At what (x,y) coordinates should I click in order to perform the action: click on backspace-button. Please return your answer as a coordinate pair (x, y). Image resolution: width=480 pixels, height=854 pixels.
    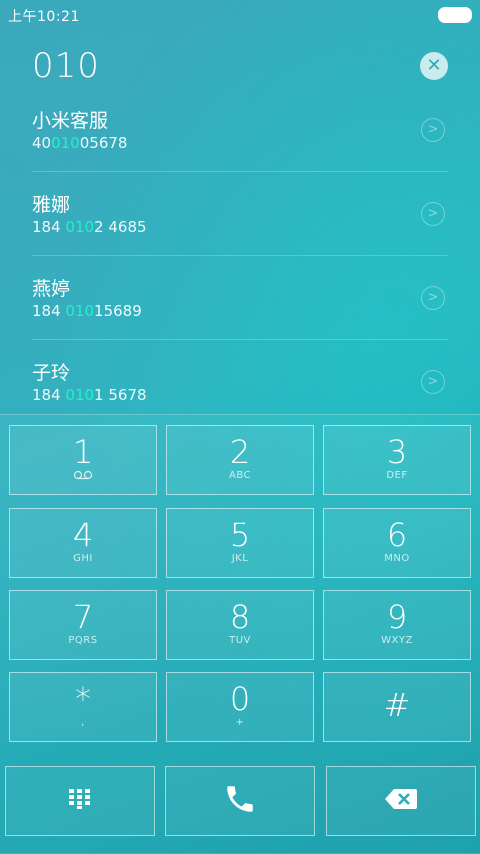
    Looking at the image, I should click on (401, 801).